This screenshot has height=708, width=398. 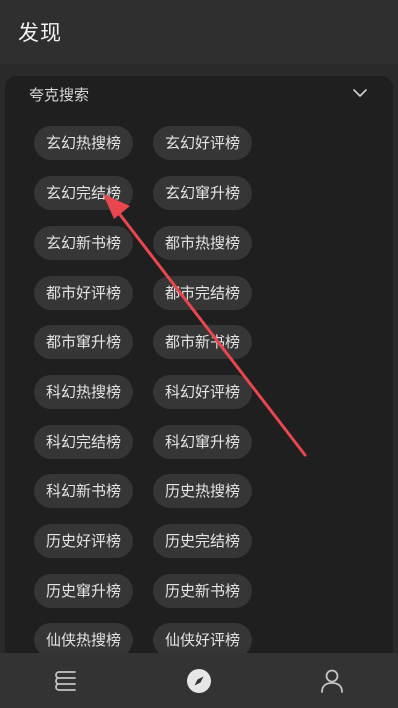 I want to click on nav-discover, so click(x=199, y=680).